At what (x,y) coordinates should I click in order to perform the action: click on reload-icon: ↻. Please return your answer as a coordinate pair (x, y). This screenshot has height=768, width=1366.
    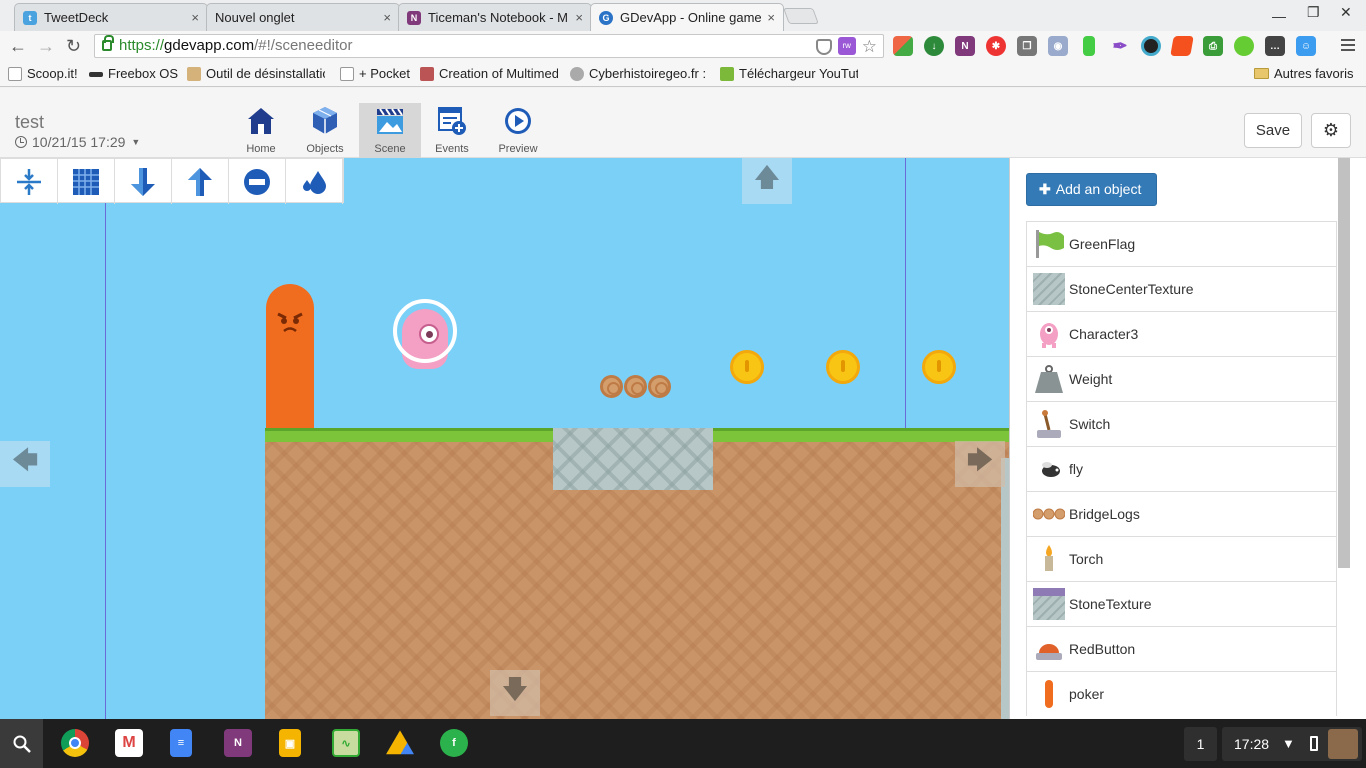
    Looking at the image, I should click on (73, 46).